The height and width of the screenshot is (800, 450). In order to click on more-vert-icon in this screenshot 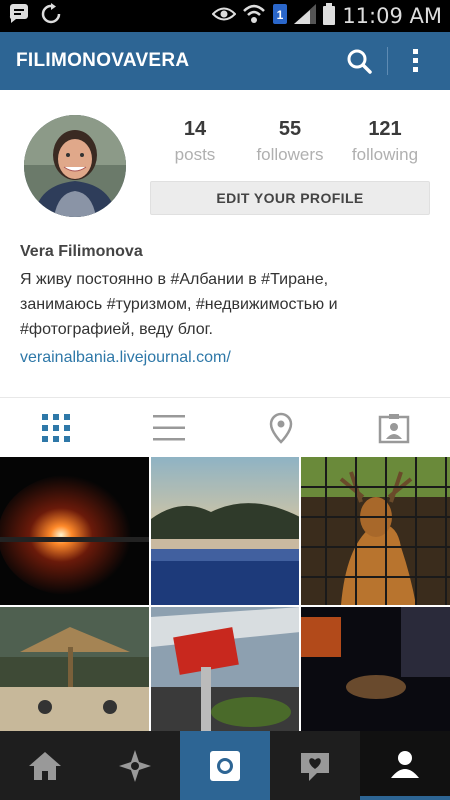, I will do `click(415, 60)`.